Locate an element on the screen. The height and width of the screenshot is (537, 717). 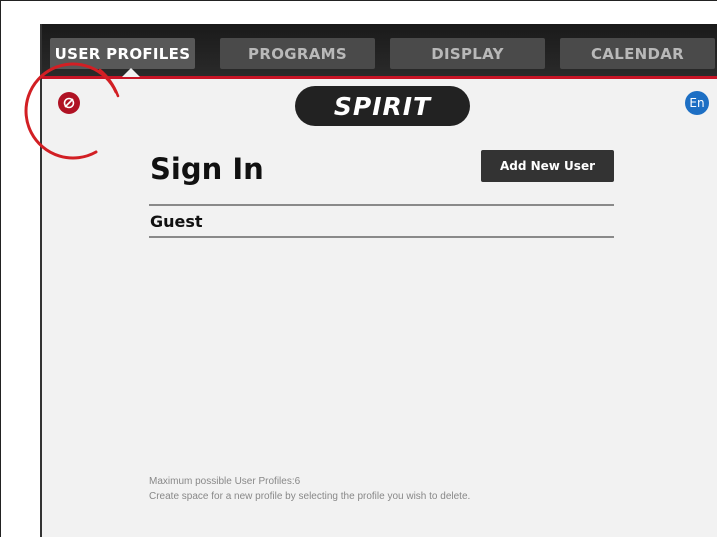
tab-calendar: CALENDAR is located at coordinates (637, 53).